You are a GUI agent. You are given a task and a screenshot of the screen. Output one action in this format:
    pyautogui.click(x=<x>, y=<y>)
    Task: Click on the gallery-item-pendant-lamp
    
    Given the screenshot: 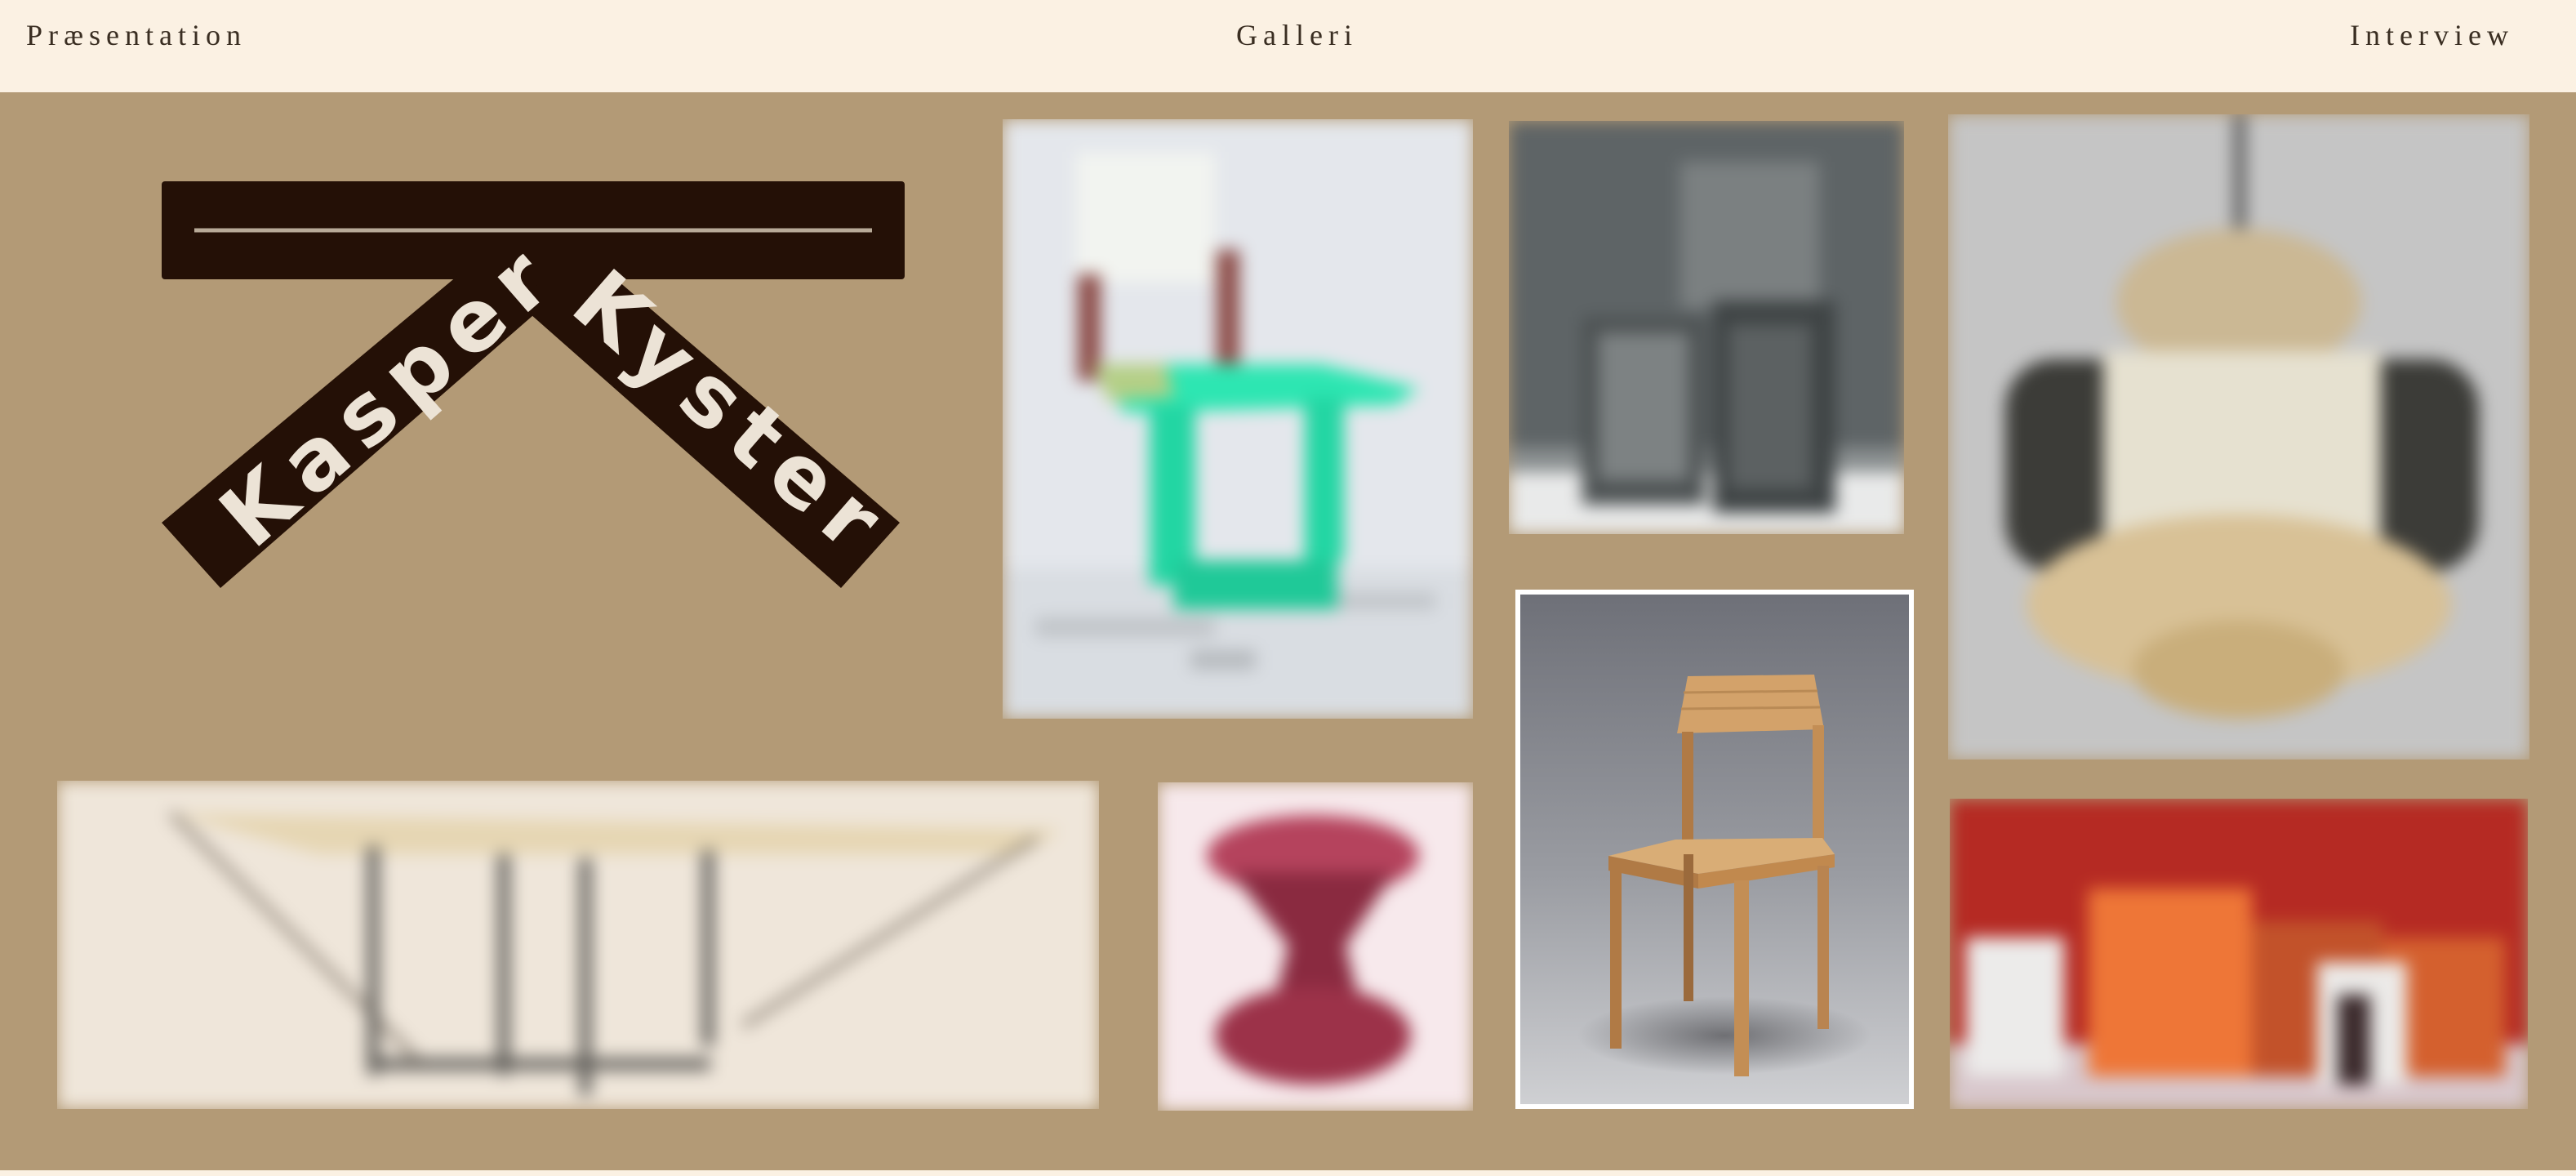 What is the action you would take?
    pyautogui.click(x=2238, y=437)
    